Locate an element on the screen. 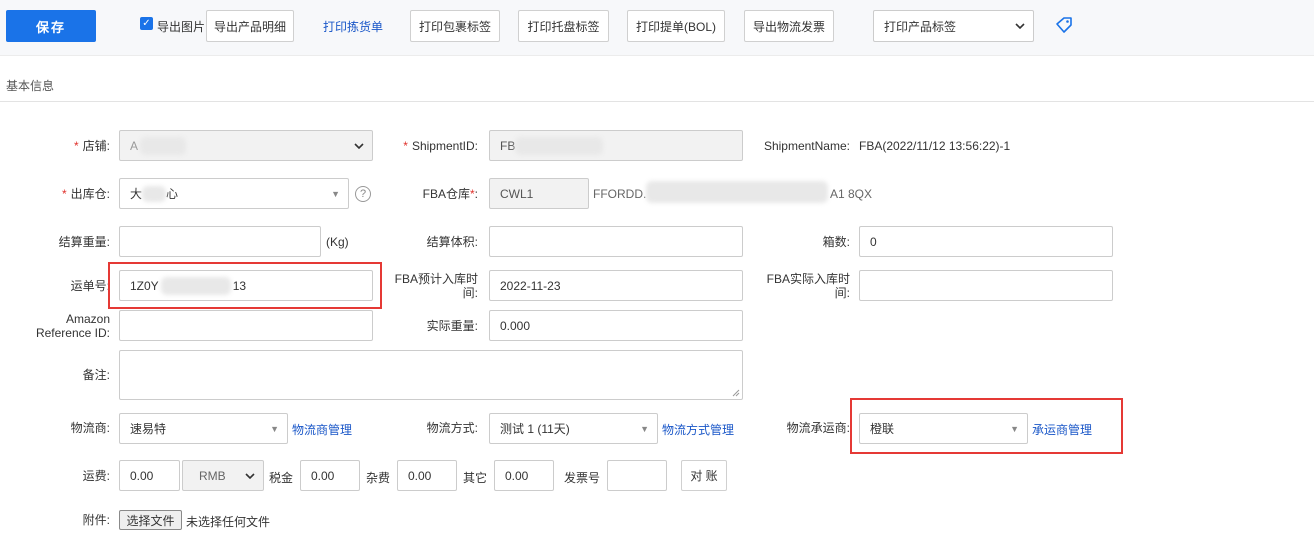 This screenshot has height=551, width=1314. tracking-no-label: 运单号: is located at coordinates (90, 286).